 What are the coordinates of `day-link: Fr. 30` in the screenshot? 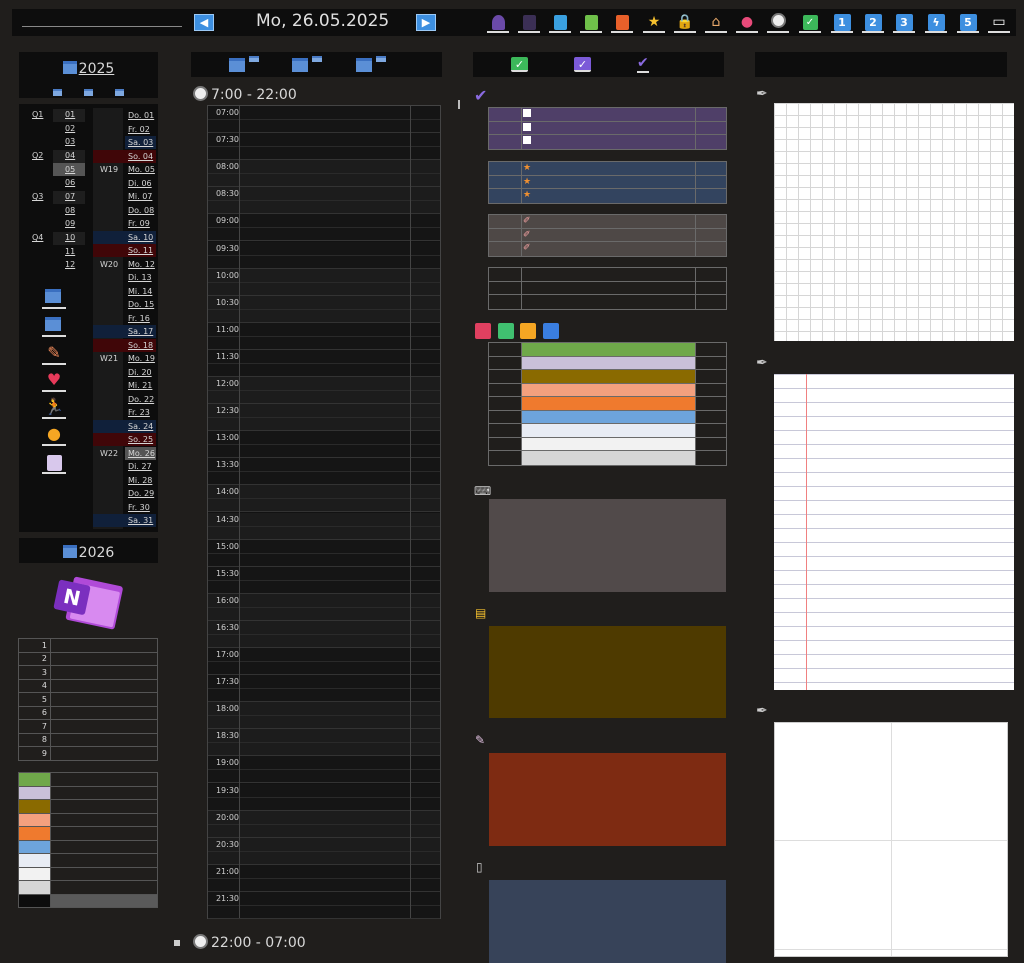 It's located at (140, 507).